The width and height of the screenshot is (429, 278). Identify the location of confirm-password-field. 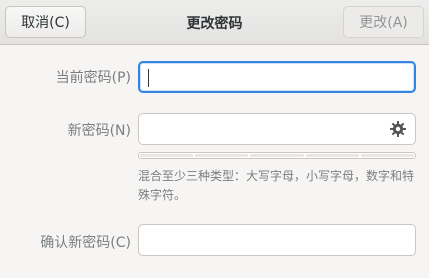
(277, 240).